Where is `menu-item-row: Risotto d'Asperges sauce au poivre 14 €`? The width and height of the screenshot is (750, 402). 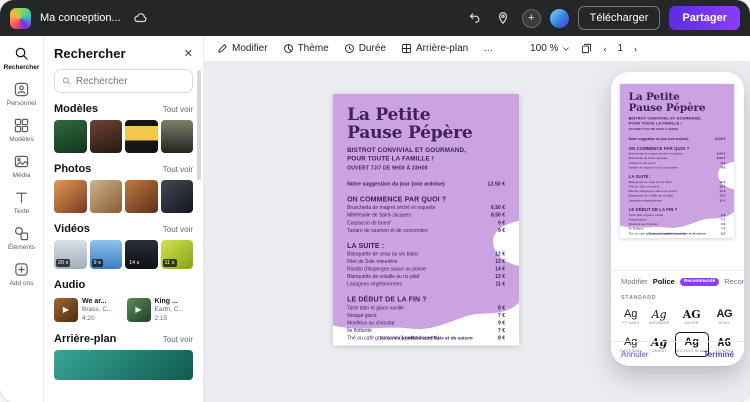
menu-item-row: Risotto d'Asperges sauce au poivre 14 € is located at coordinates (677, 191).